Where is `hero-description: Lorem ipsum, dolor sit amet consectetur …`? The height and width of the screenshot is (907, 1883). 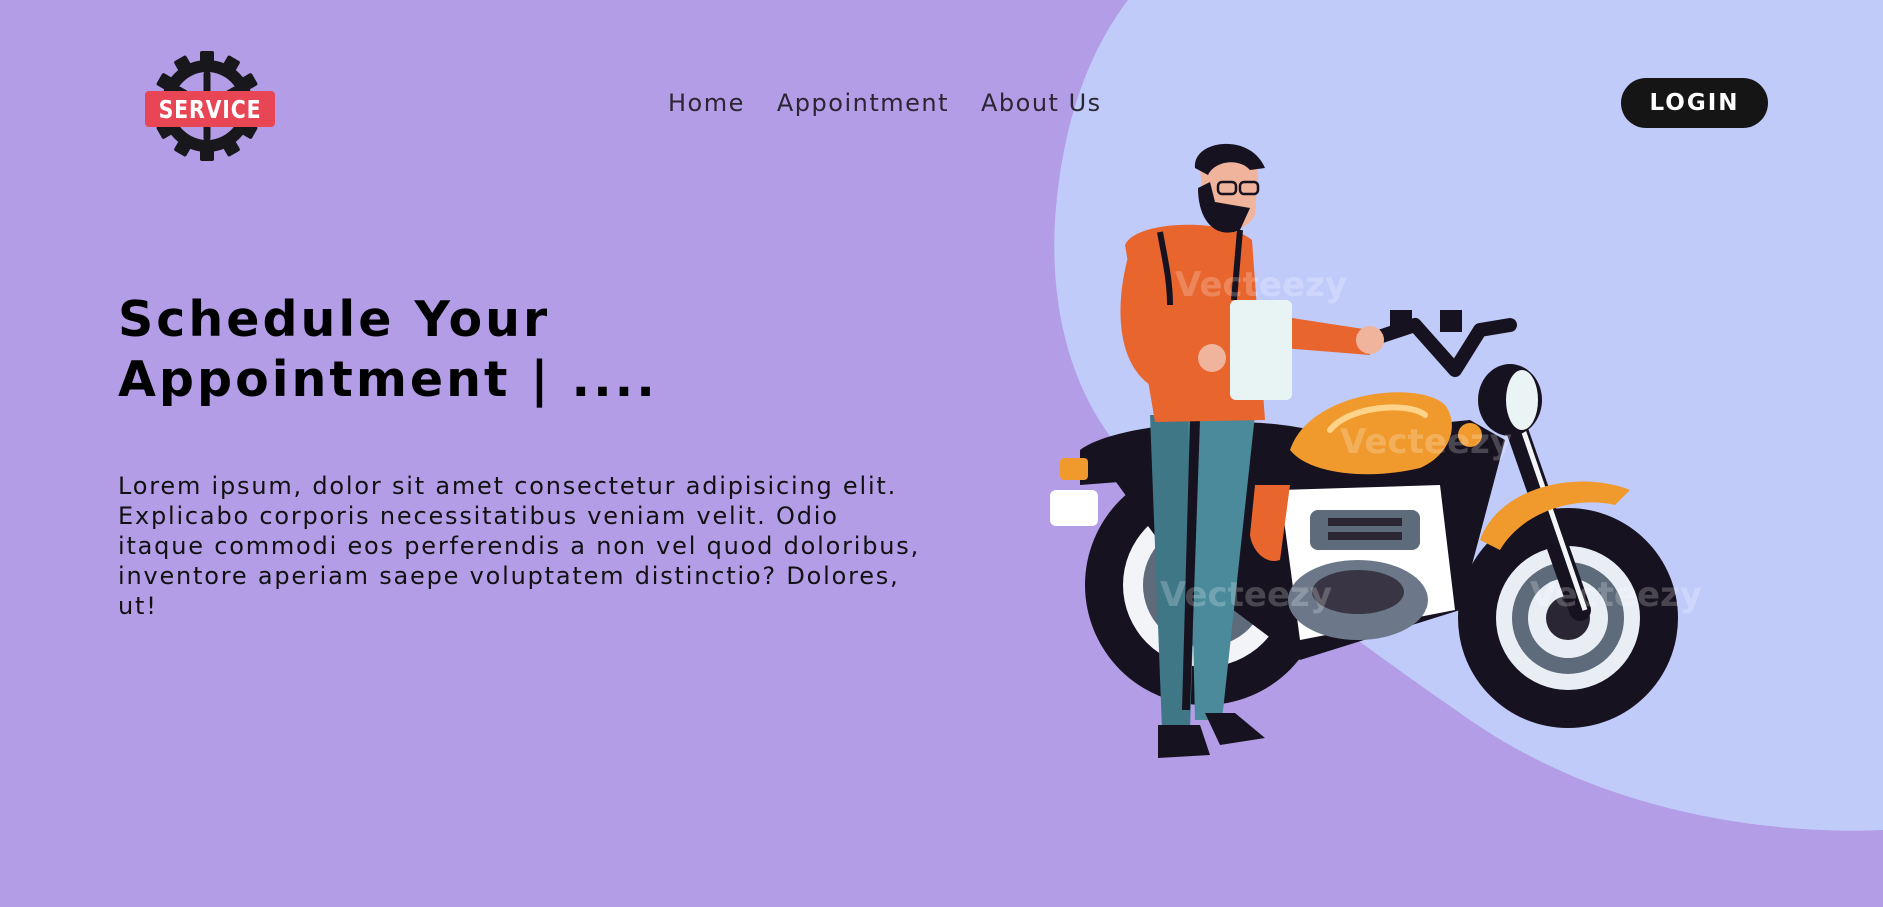 hero-description: Lorem ipsum, dolor sit amet consectetur … is located at coordinates (519, 546).